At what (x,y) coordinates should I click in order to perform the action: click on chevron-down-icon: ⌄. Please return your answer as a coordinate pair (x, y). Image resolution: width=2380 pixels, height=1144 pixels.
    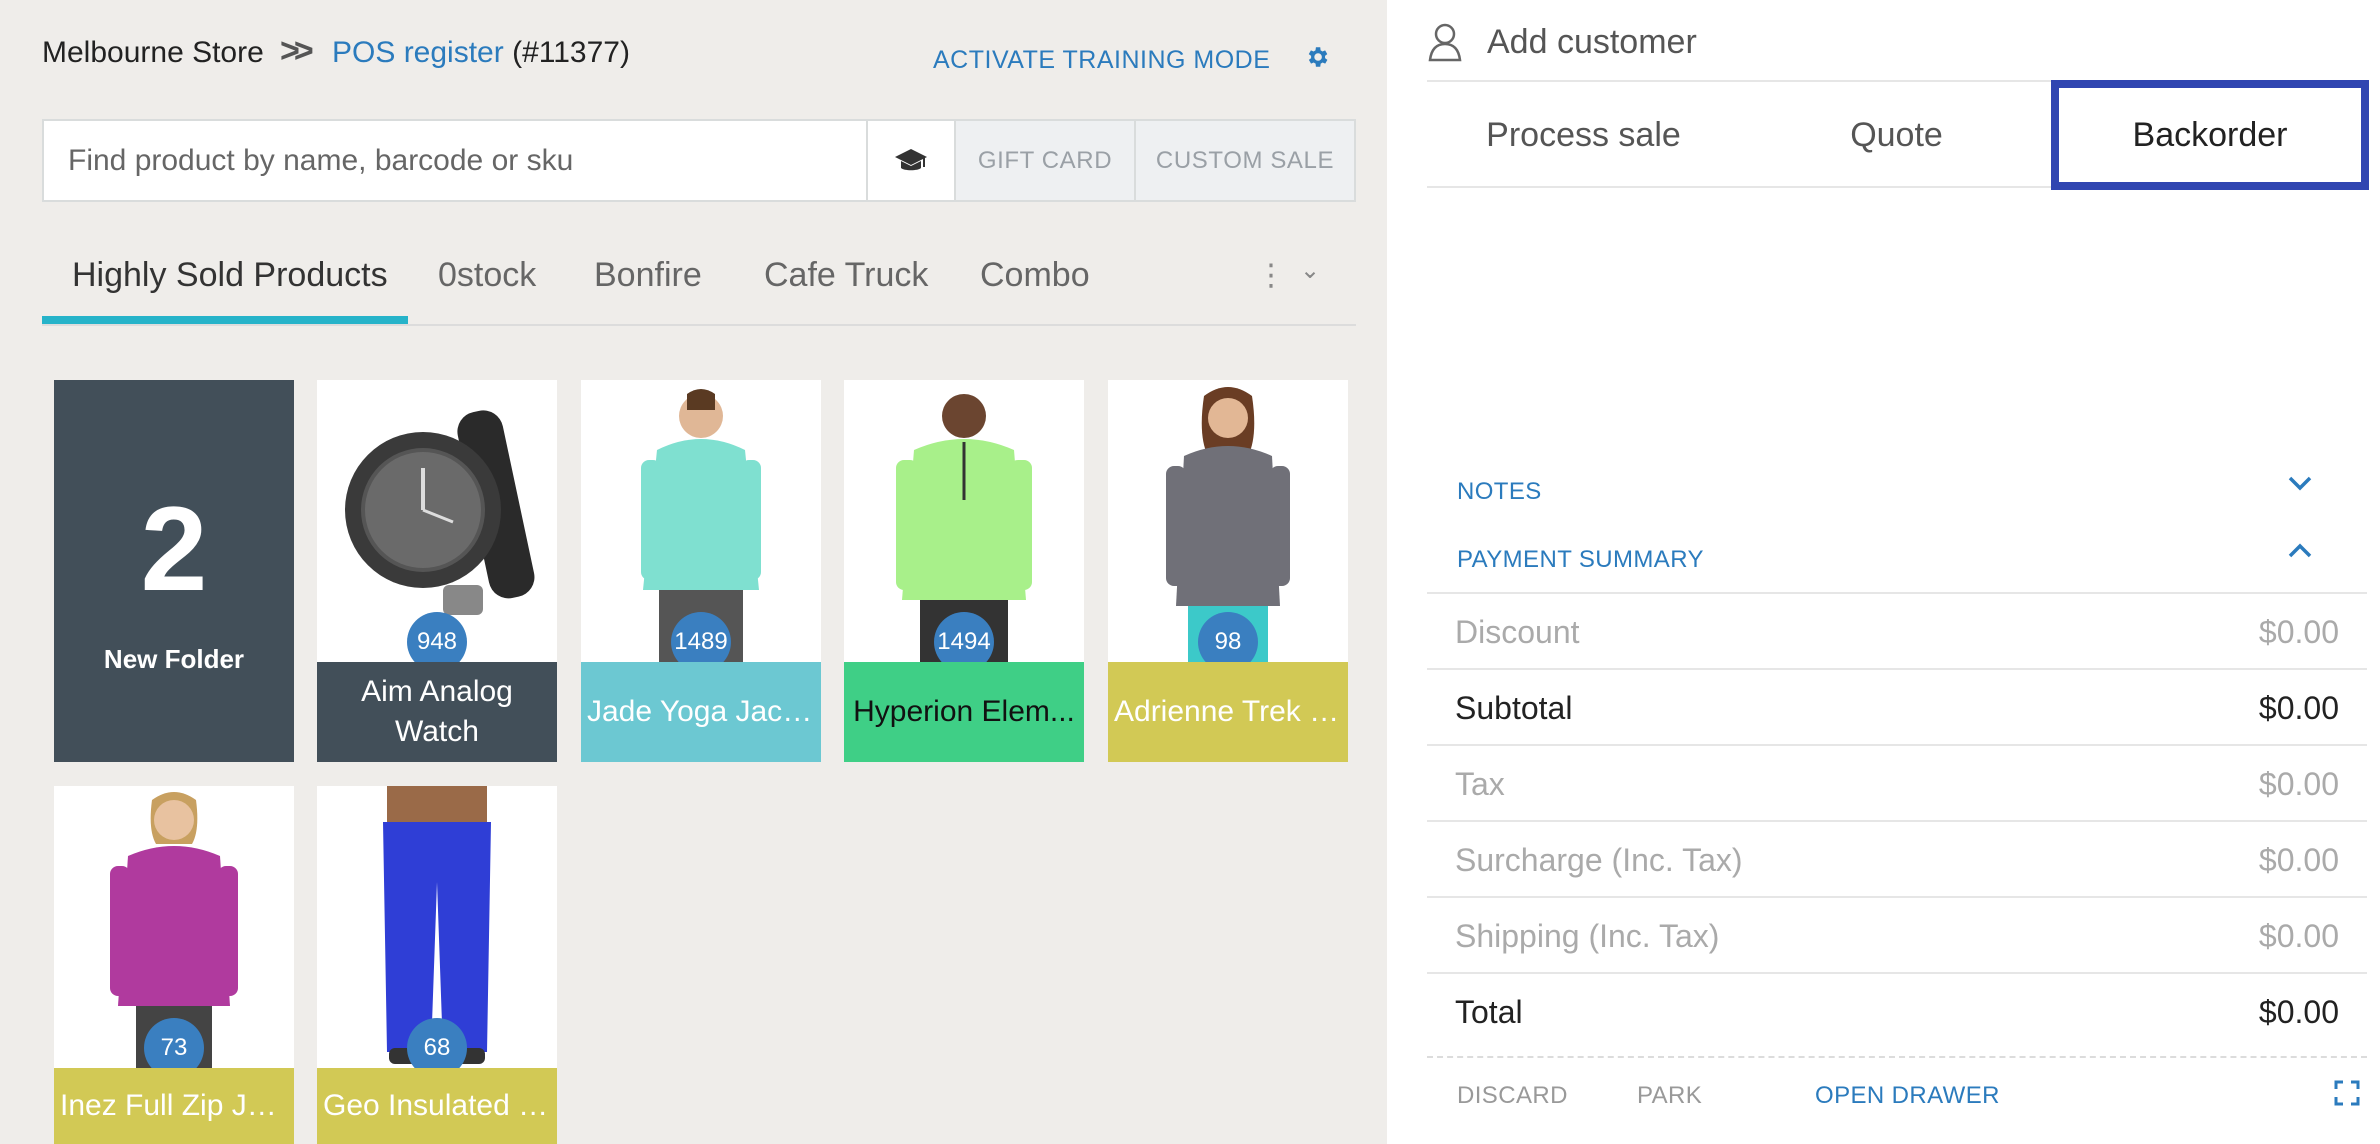
    Looking at the image, I should click on (1310, 270).